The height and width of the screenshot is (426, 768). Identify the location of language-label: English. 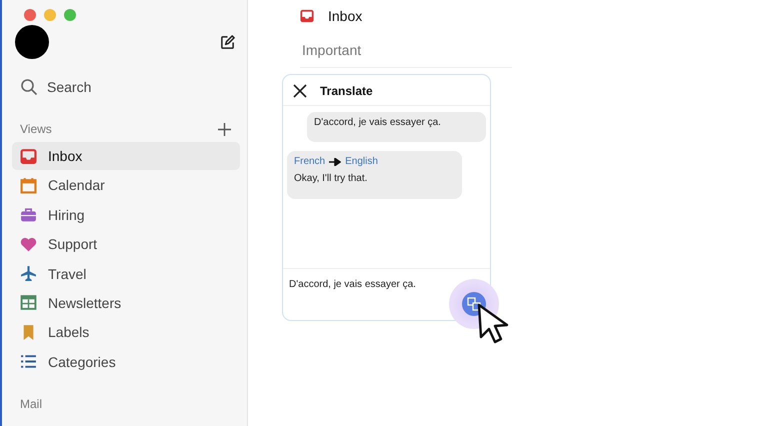
(361, 161).